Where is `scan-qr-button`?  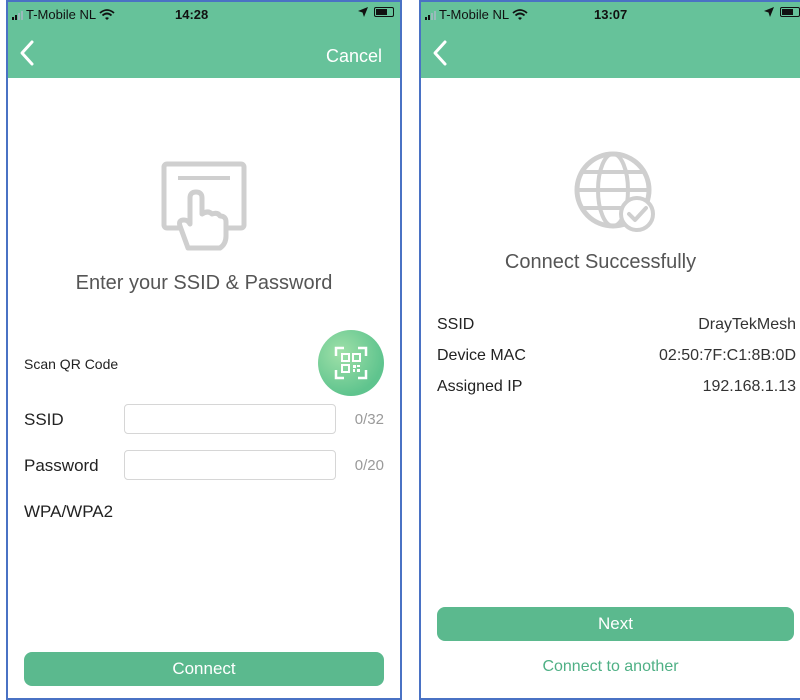
scan-qr-button is located at coordinates (351, 363).